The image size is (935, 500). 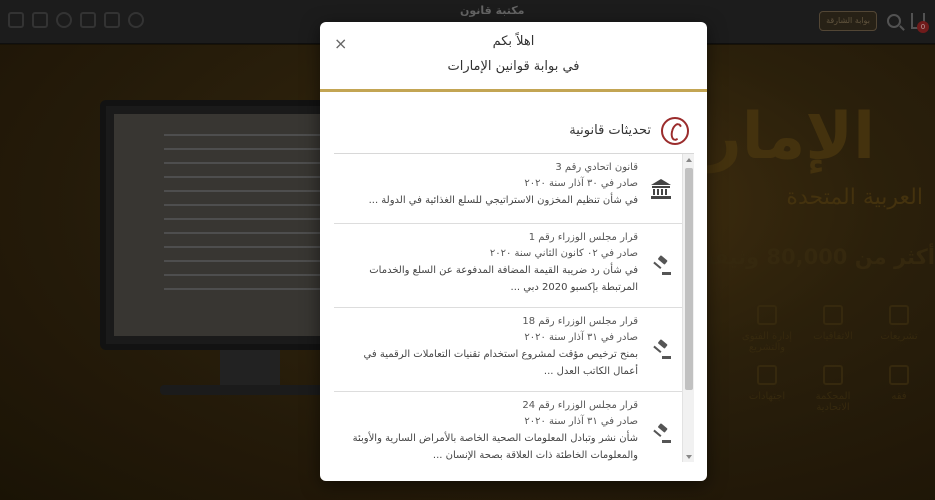 I want to click on item-title: قرار مجلس الوزراء رقم 18, so click(x=580, y=321).